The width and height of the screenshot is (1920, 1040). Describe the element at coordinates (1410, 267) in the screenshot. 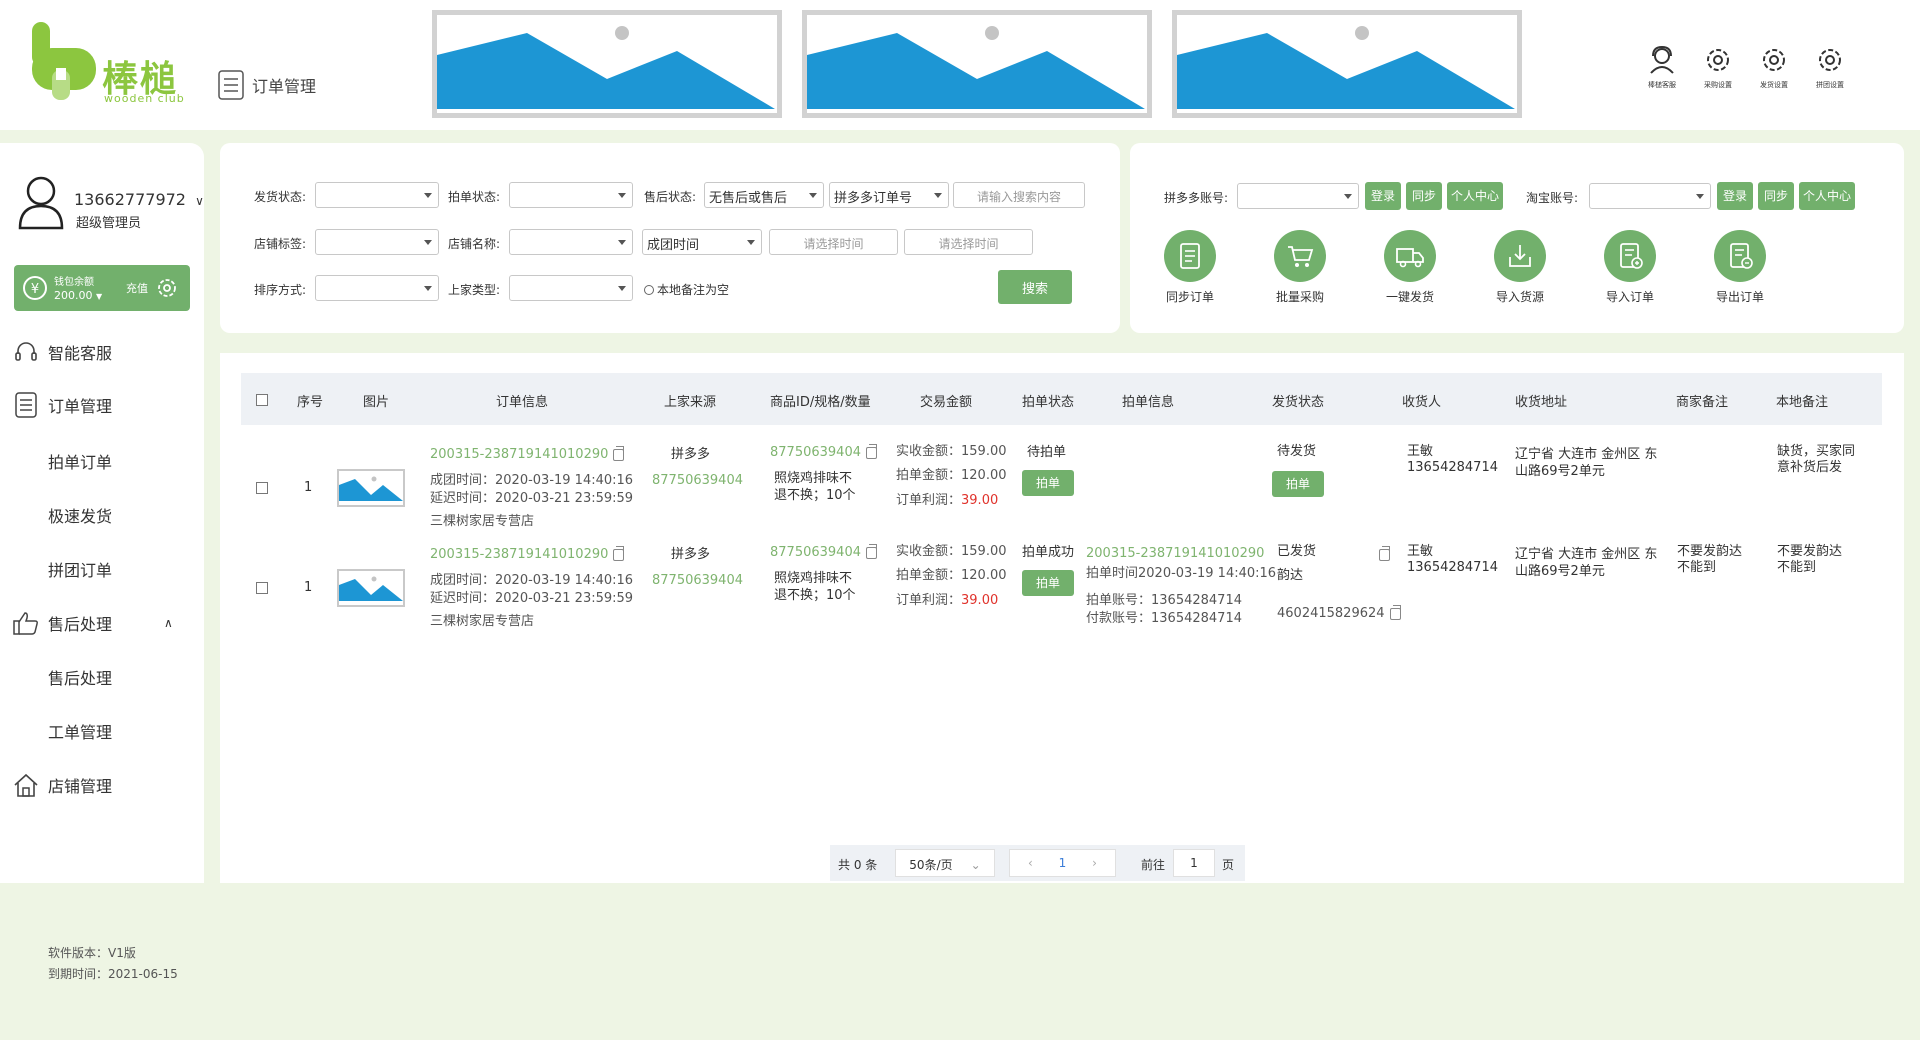

I see `one-click-ship-tool: 一键发货` at that location.